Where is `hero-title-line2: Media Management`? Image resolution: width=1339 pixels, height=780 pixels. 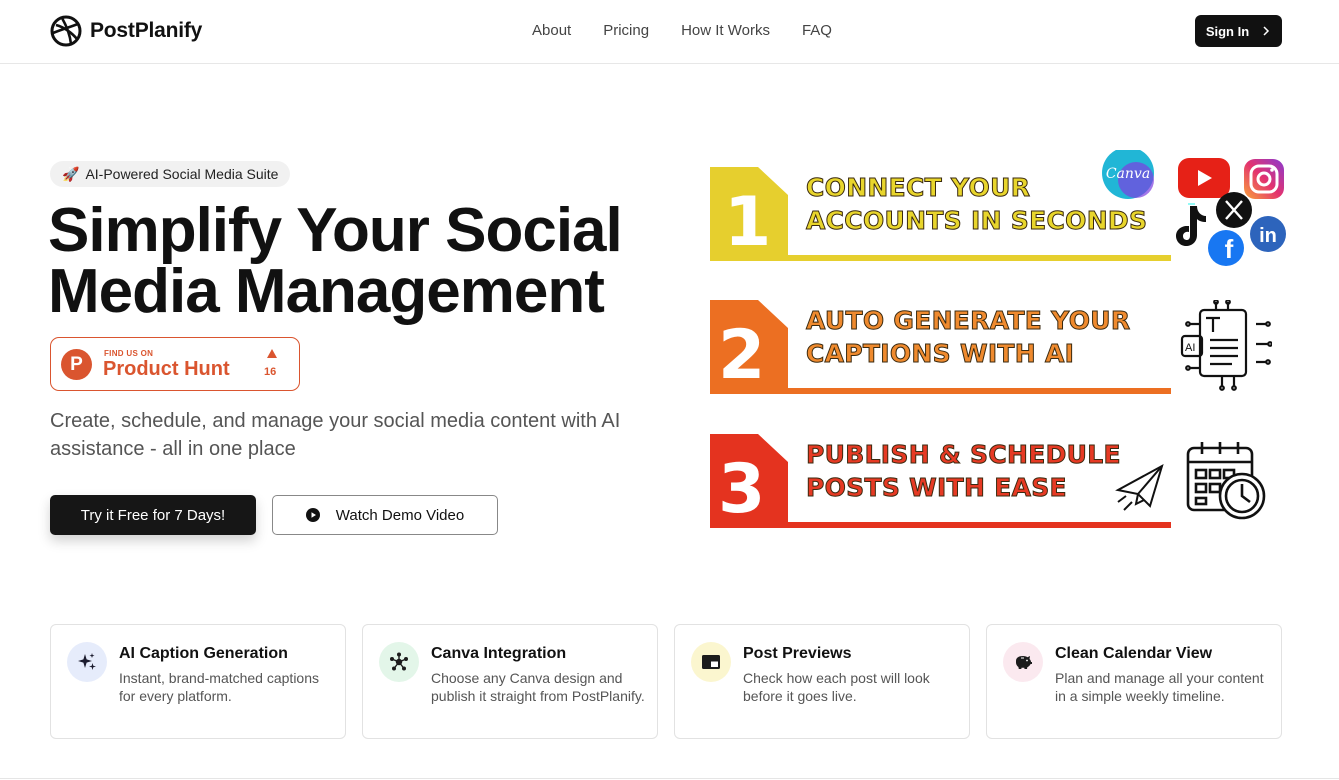 hero-title-line2: Media Management is located at coordinates (326, 291).